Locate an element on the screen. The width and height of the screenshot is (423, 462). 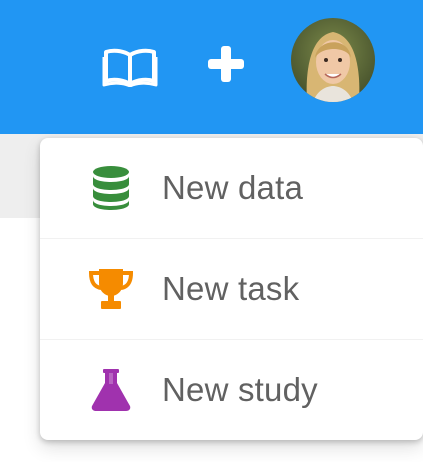
menu-item-label: New data is located at coordinates (233, 187).